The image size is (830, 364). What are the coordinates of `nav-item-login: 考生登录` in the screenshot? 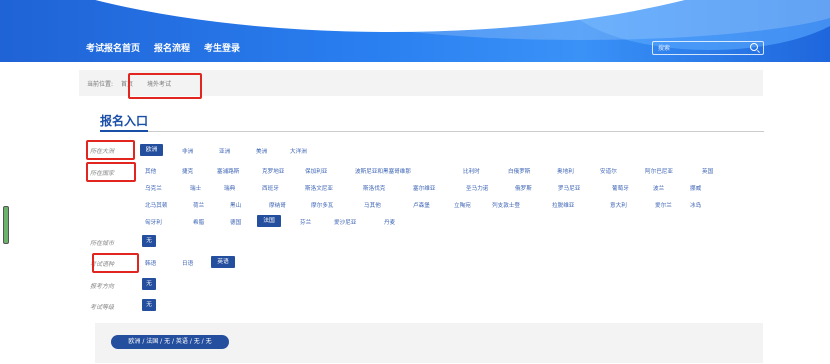 It's located at (222, 47).